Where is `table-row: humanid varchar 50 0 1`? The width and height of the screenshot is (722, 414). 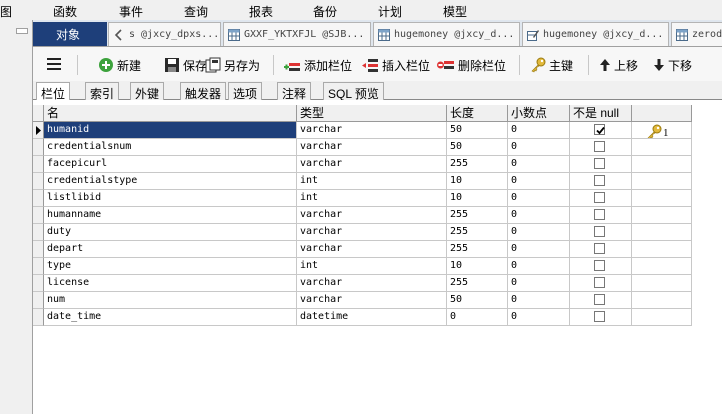
table-row: humanid varchar 50 0 1 is located at coordinates (362, 130).